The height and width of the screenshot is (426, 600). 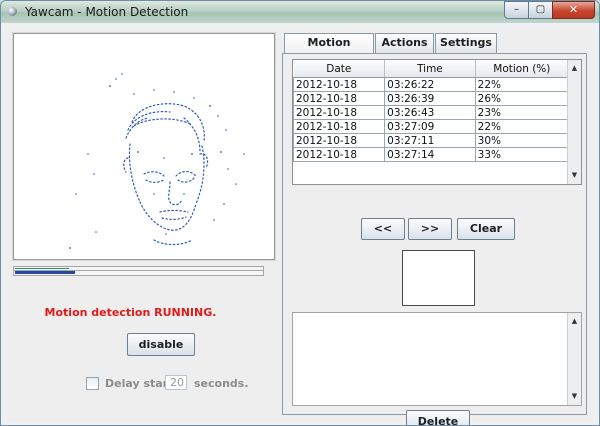 I want to click on event-motion-cell: 33%, so click(x=522, y=154).